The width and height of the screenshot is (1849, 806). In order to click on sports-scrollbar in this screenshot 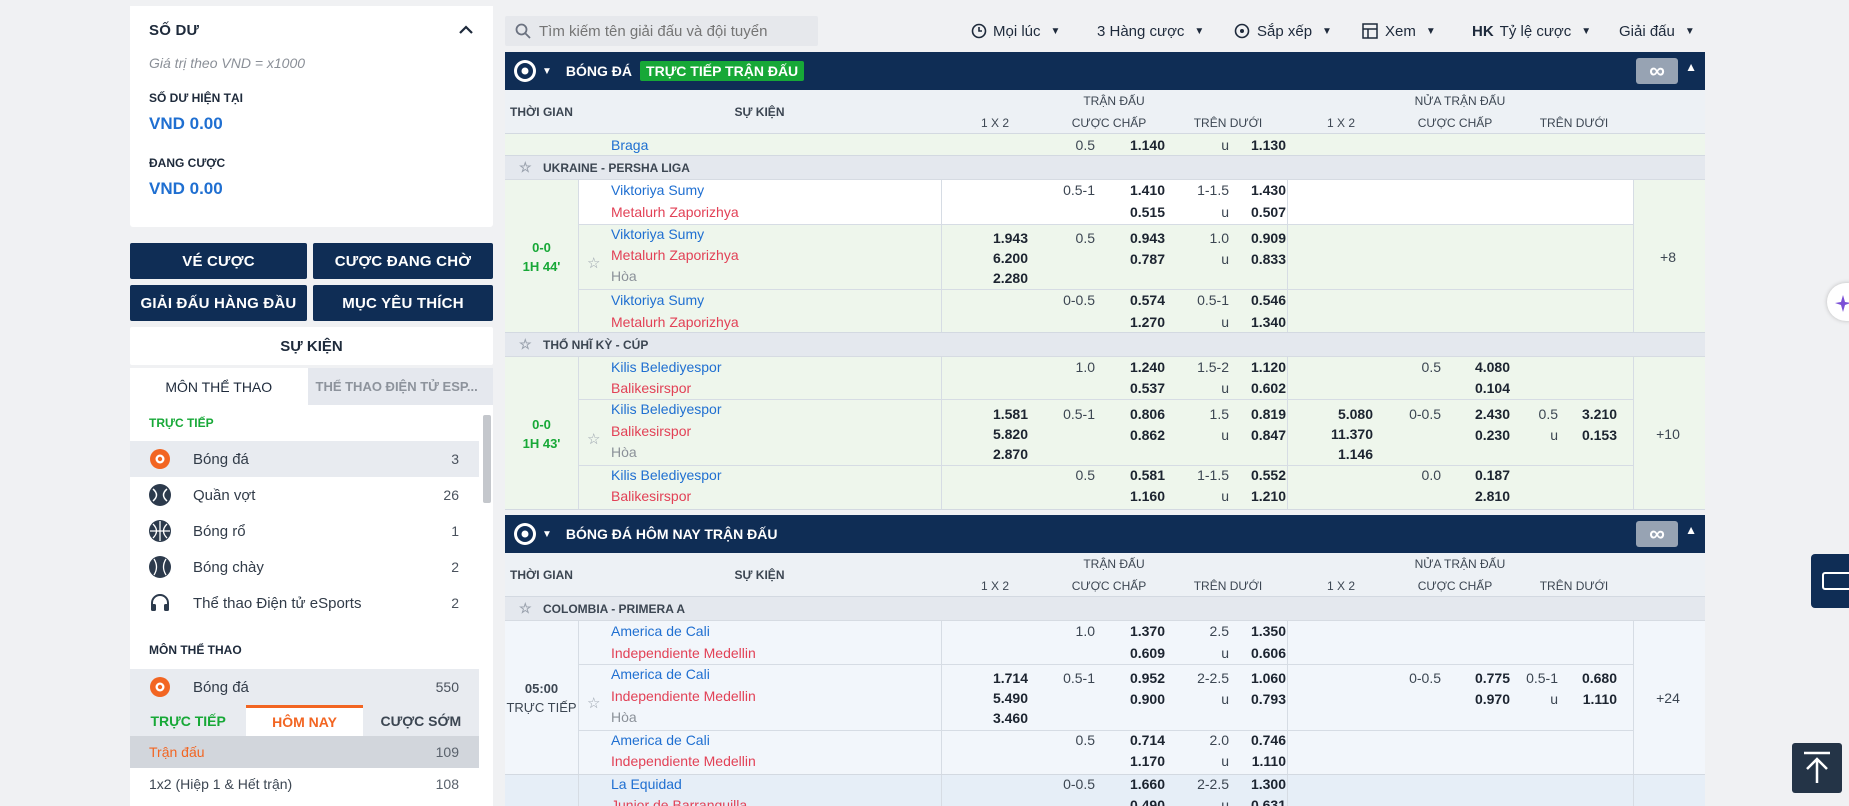, I will do `click(487, 459)`.